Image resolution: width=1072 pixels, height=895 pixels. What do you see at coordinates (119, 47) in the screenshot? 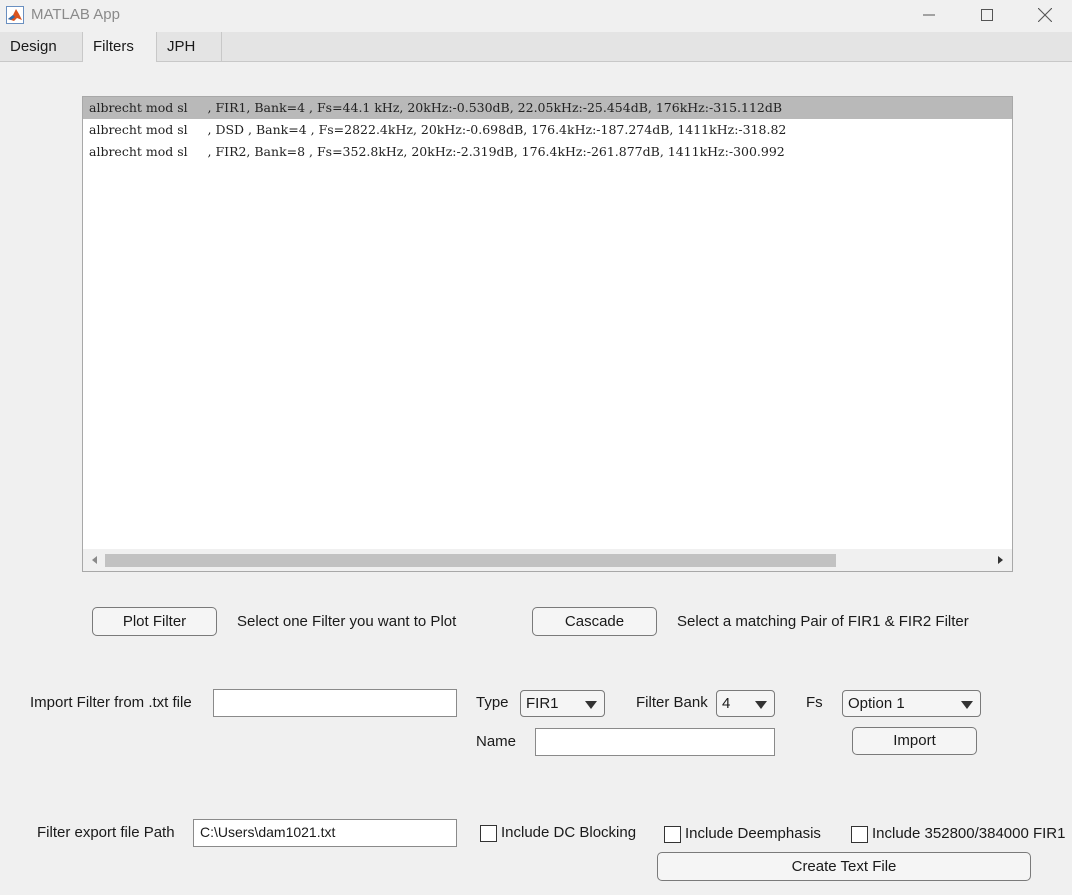
I see `tab-filters: Filters` at bounding box center [119, 47].